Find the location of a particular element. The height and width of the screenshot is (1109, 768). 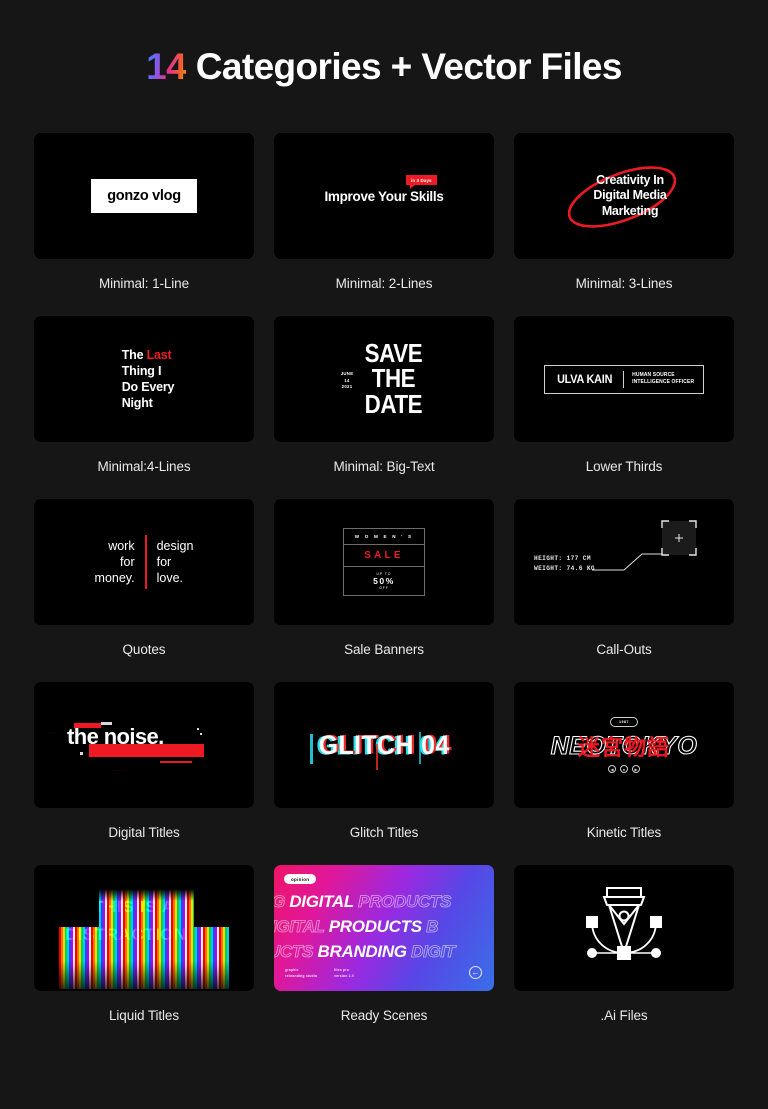

creativity-line-2: Digital Media is located at coordinates (630, 195).